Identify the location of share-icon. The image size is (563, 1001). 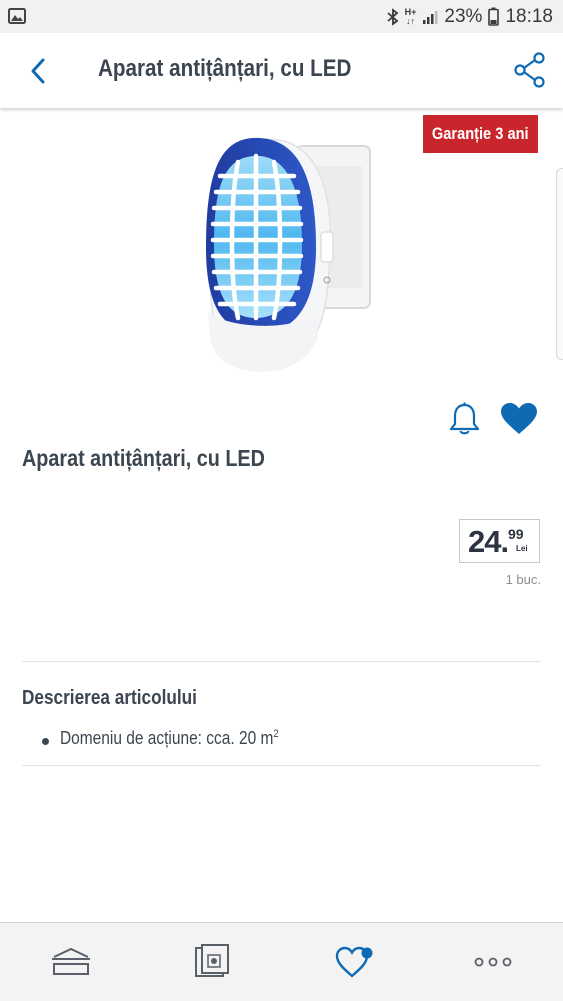
(530, 70).